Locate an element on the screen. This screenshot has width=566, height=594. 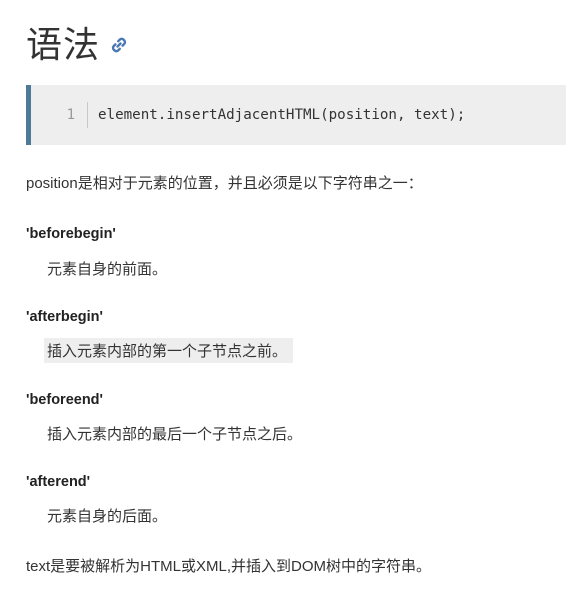
desc-beforebegin: 元素自身的前面。 is located at coordinates (107, 269).